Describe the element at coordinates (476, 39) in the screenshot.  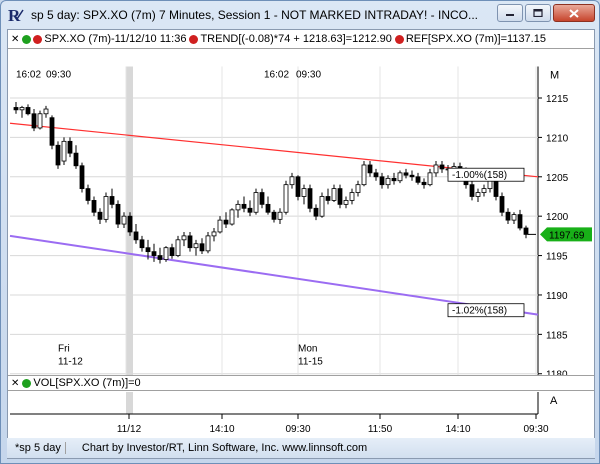
I see `legend-ref: REF[SPX.XO (7m)]=1137.15` at that location.